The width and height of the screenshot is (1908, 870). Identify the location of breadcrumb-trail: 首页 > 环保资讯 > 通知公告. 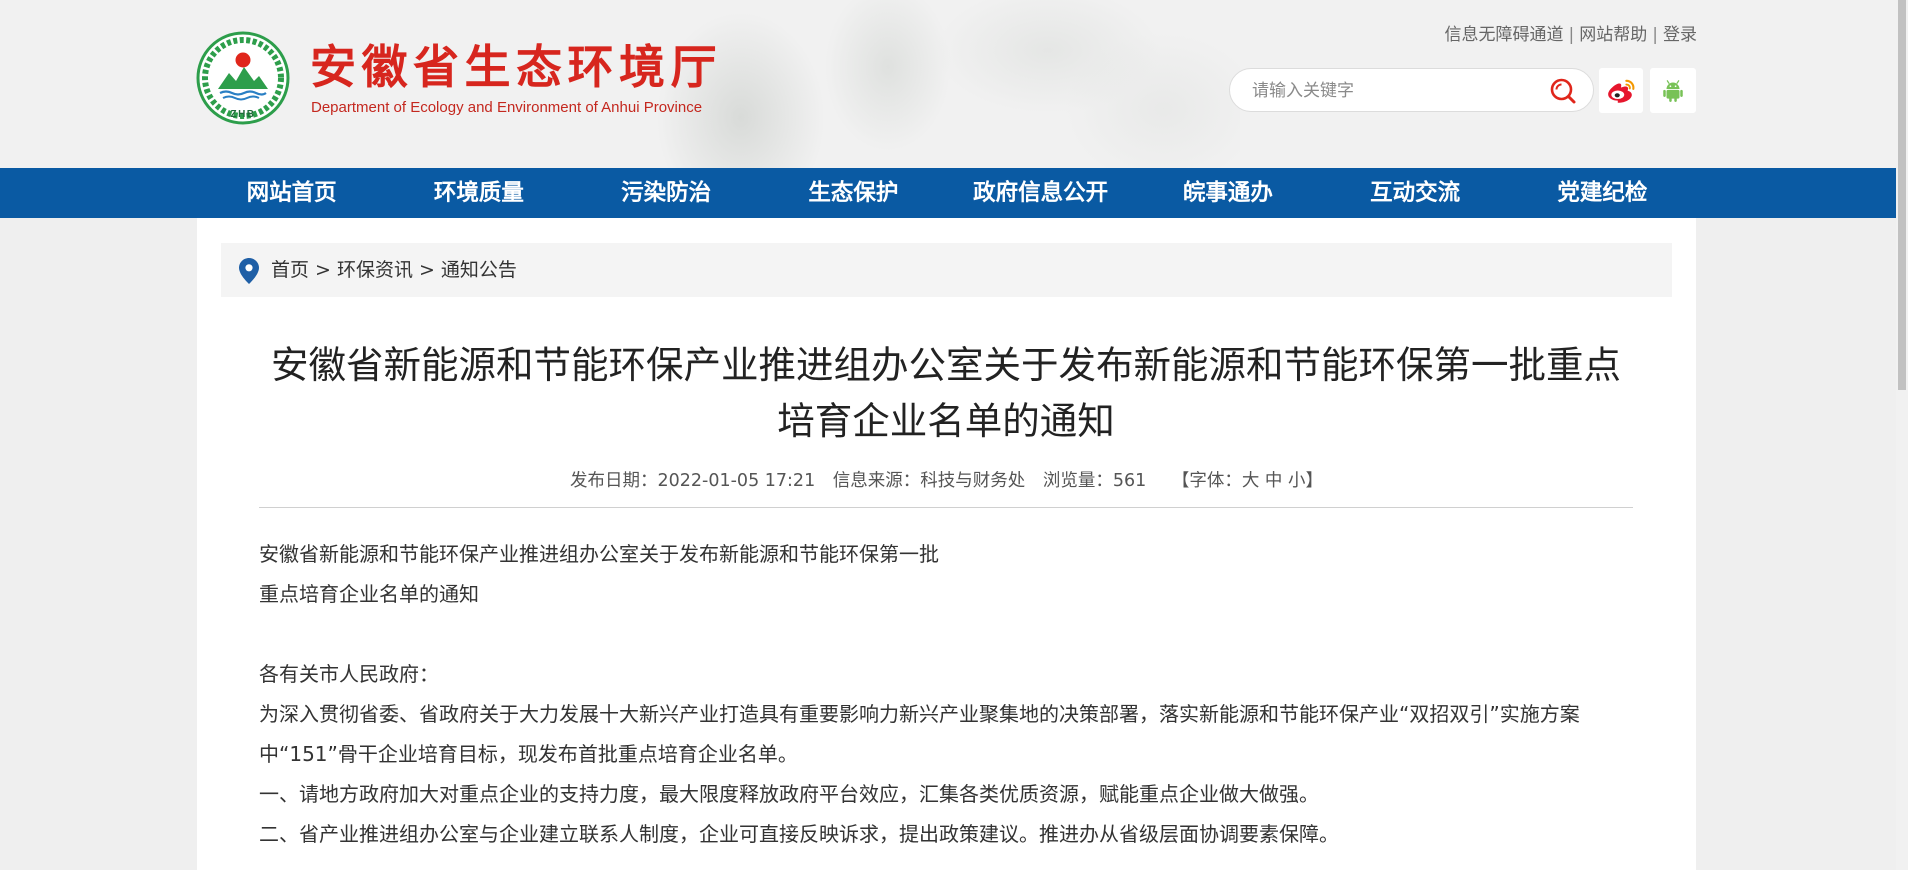
(394, 270).